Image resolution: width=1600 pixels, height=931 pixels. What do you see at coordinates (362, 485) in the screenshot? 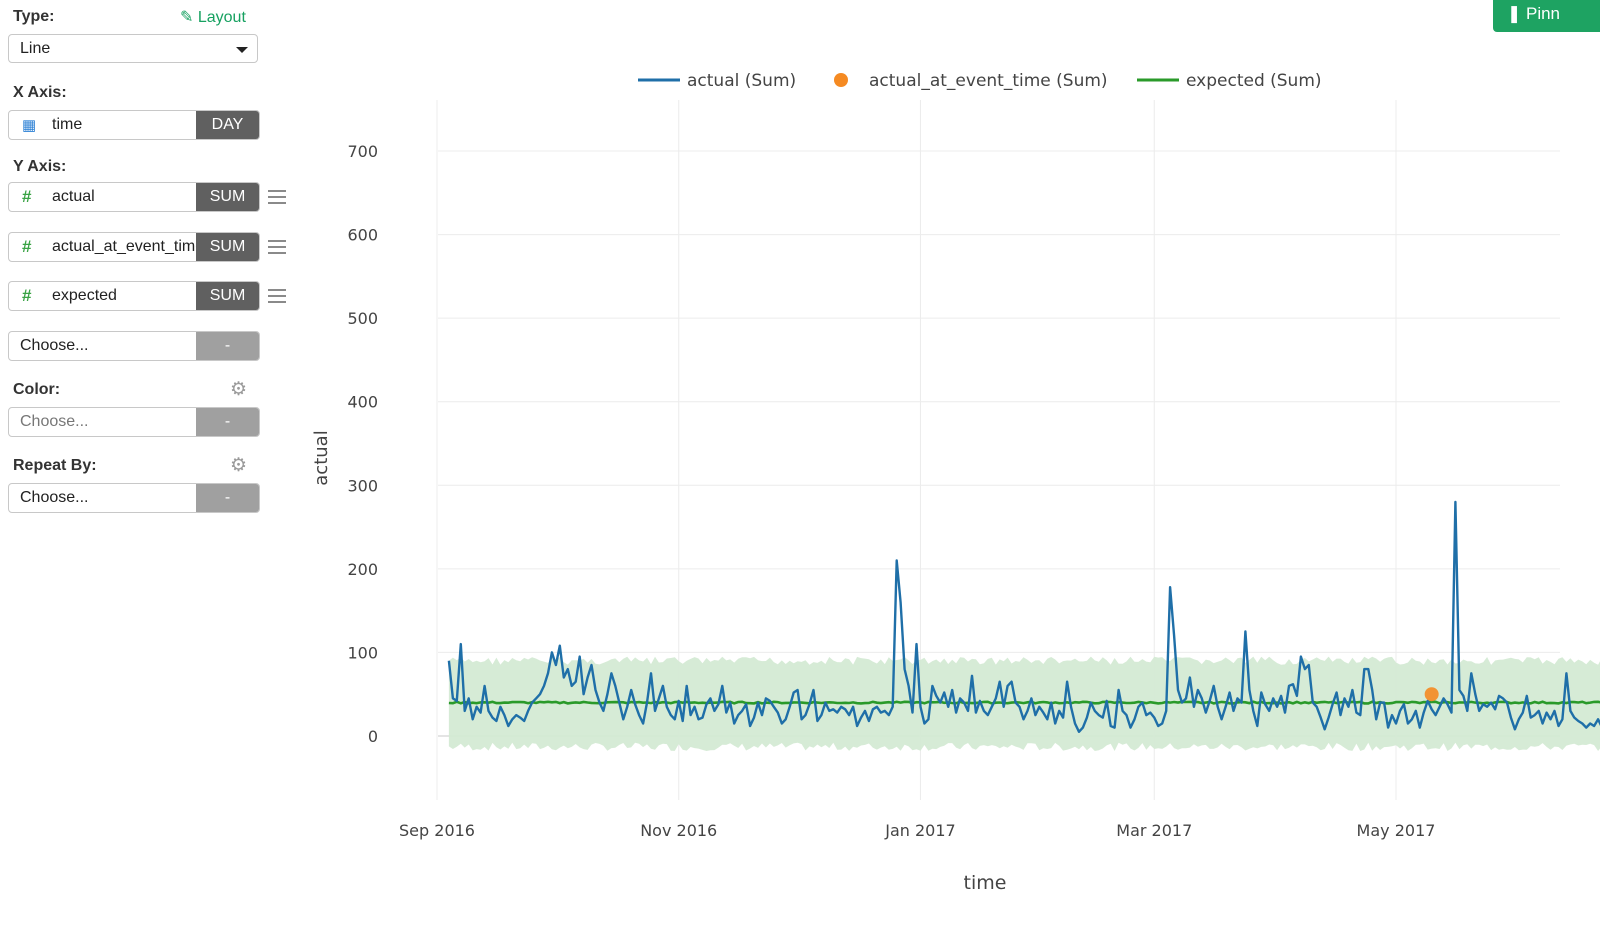
I see `y-tick-label: 300` at bounding box center [362, 485].